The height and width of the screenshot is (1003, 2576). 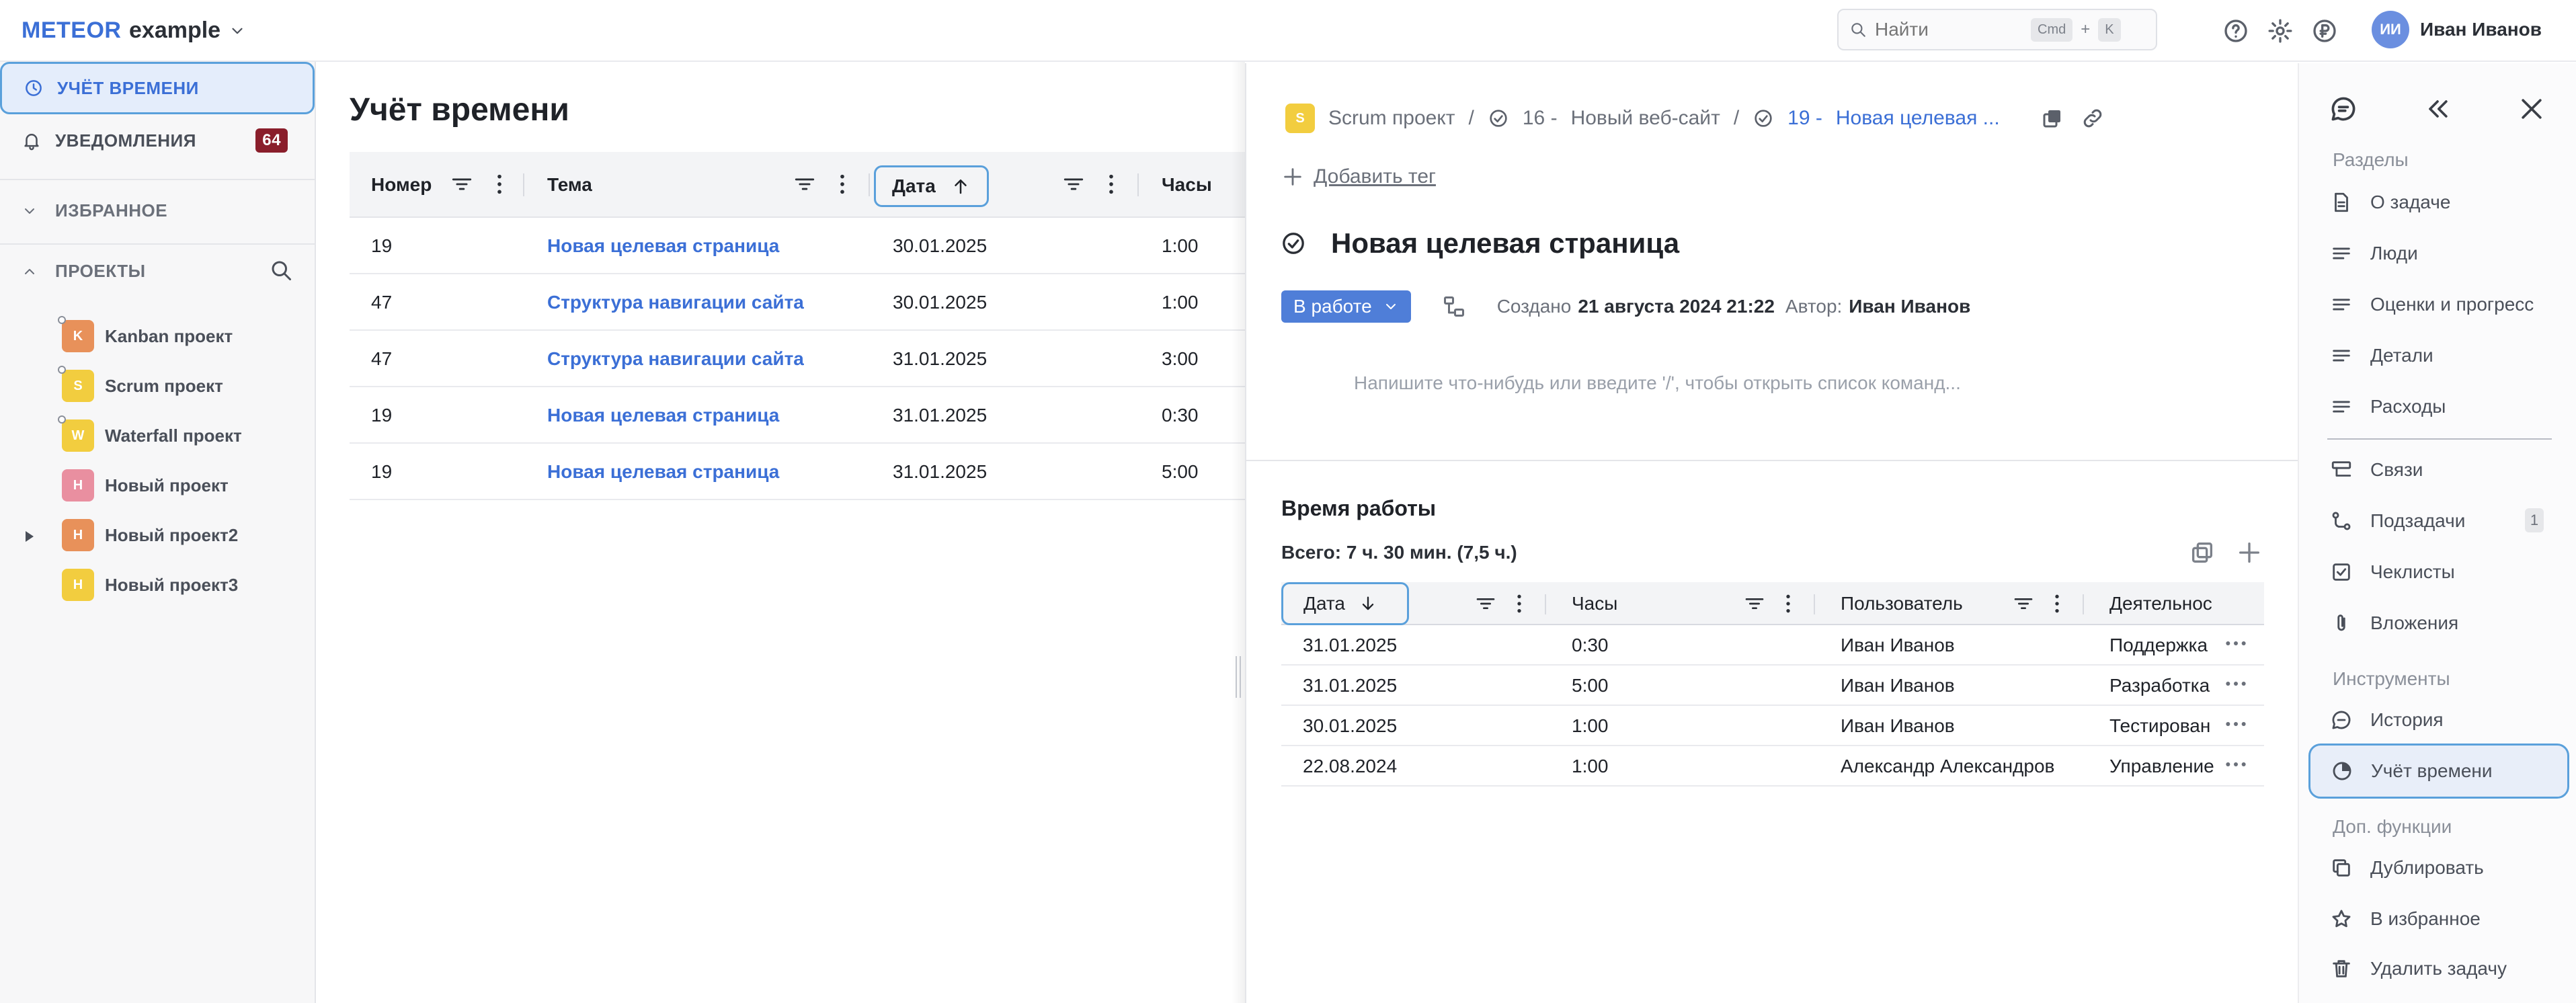 I want to click on panel-resize-handle, so click(x=1238, y=677).